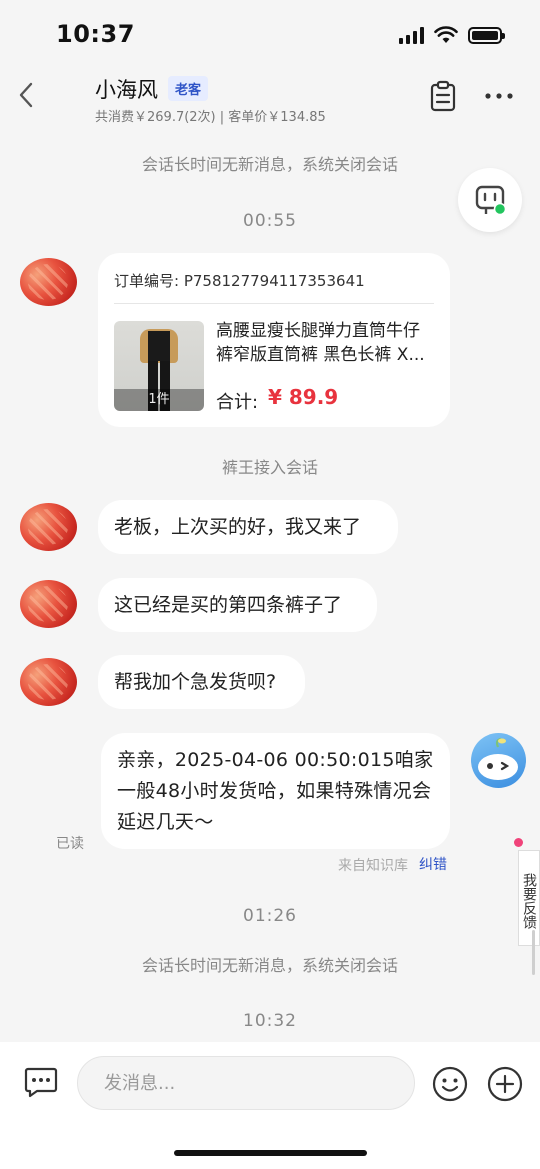 This screenshot has width=540, height=1169. What do you see at coordinates (499, 96) in the screenshot?
I see `more-horizontal-icon` at bounding box center [499, 96].